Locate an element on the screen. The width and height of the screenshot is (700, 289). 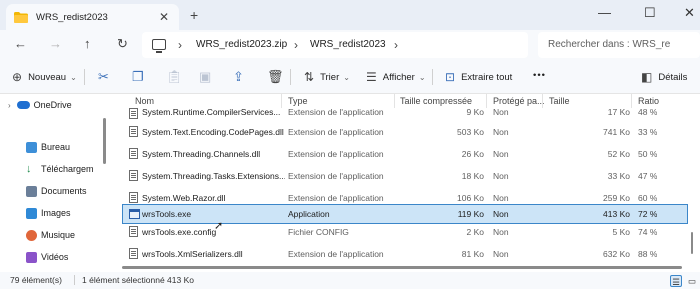
file-ratio: 74 % is located at coordinates (648, 232).